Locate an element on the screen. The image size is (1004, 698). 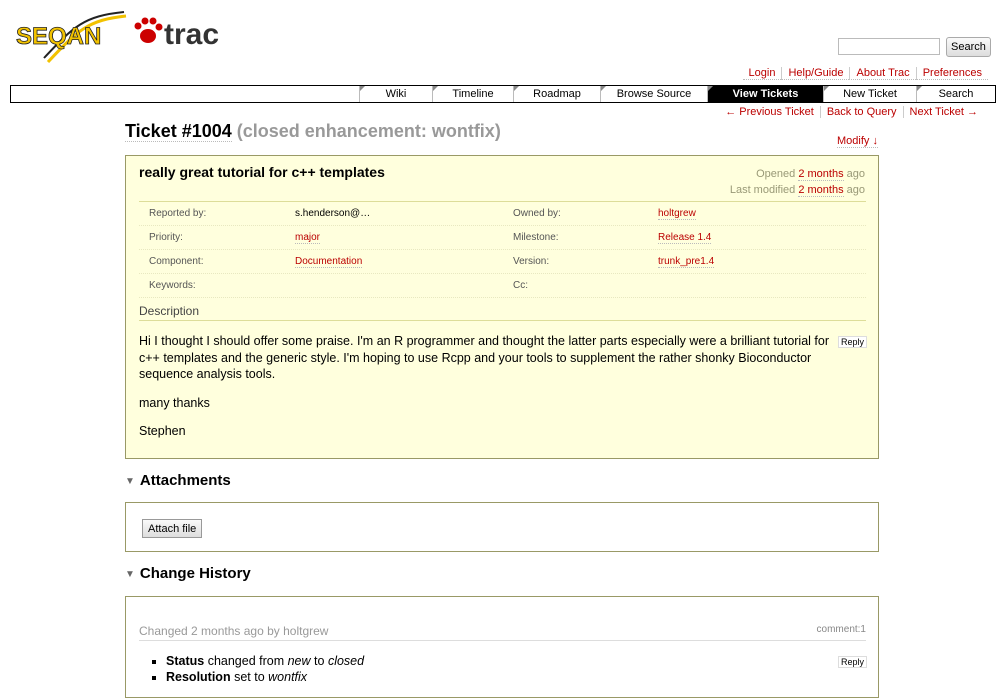
keywords-label: Keywords: is located at coordinates (172, 285).